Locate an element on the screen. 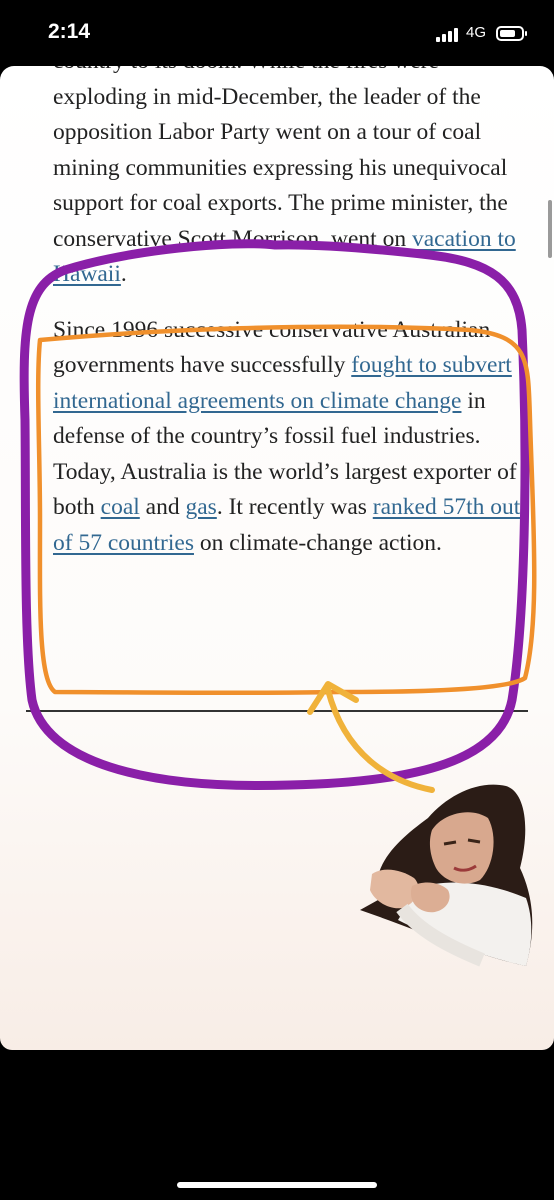 This screenshot has width=554, height=1200. paragraph-2-text-3: and is located at coordinates (162, 507).